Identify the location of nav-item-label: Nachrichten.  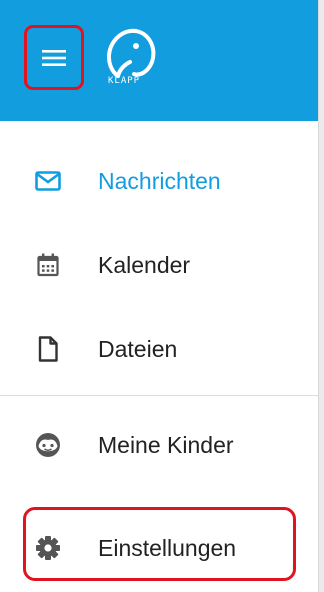
(159, 180).